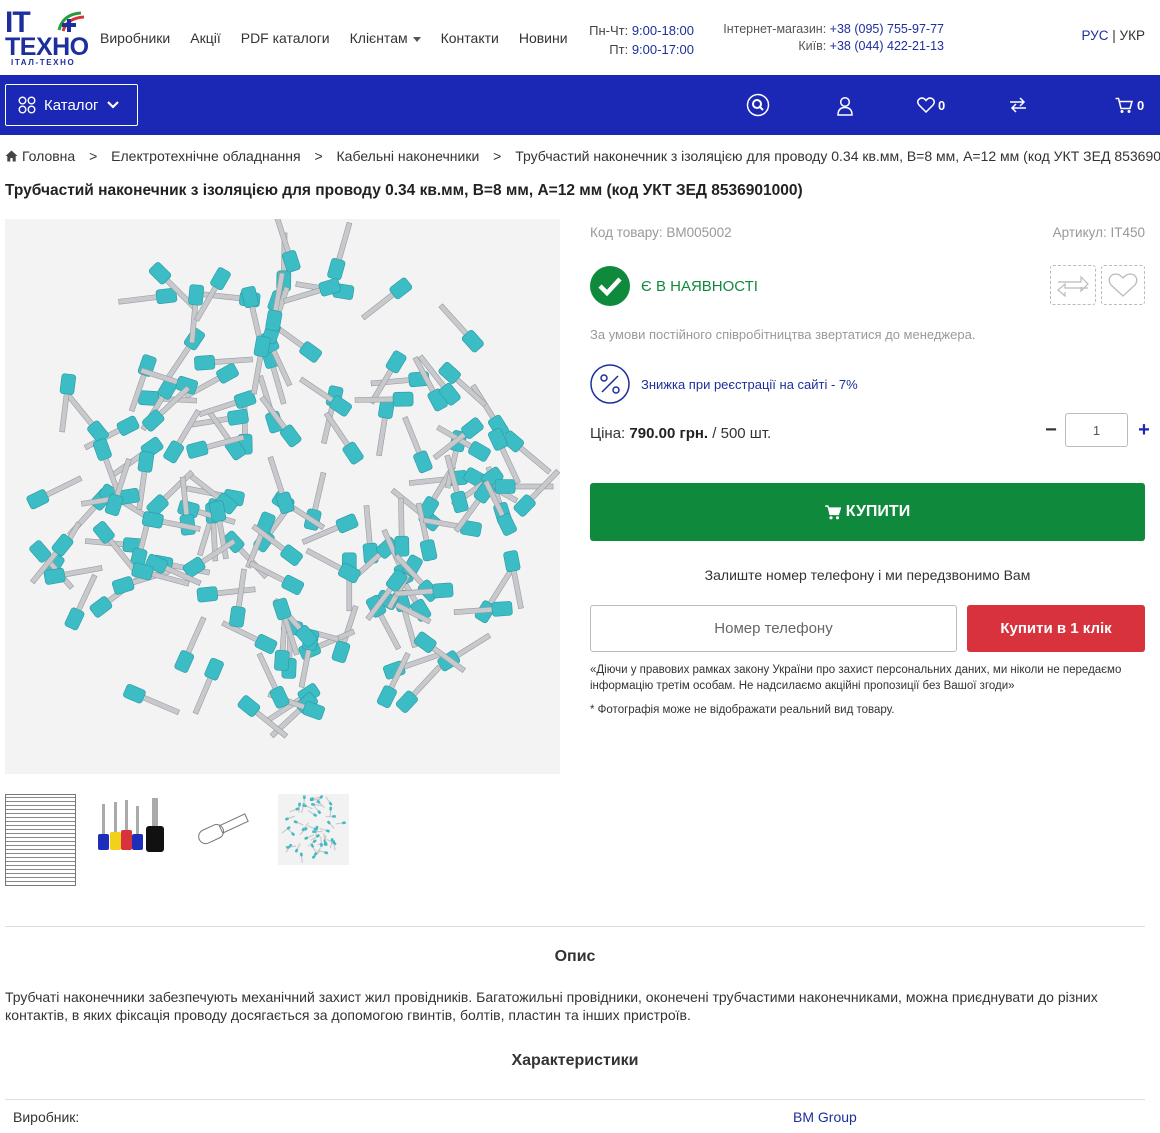 The image size is (1160, 1133). What do you see at coordinates (205, 38) in the screenshot?
I see `nav-promotions: Акції` at bounding box center [205, 38].